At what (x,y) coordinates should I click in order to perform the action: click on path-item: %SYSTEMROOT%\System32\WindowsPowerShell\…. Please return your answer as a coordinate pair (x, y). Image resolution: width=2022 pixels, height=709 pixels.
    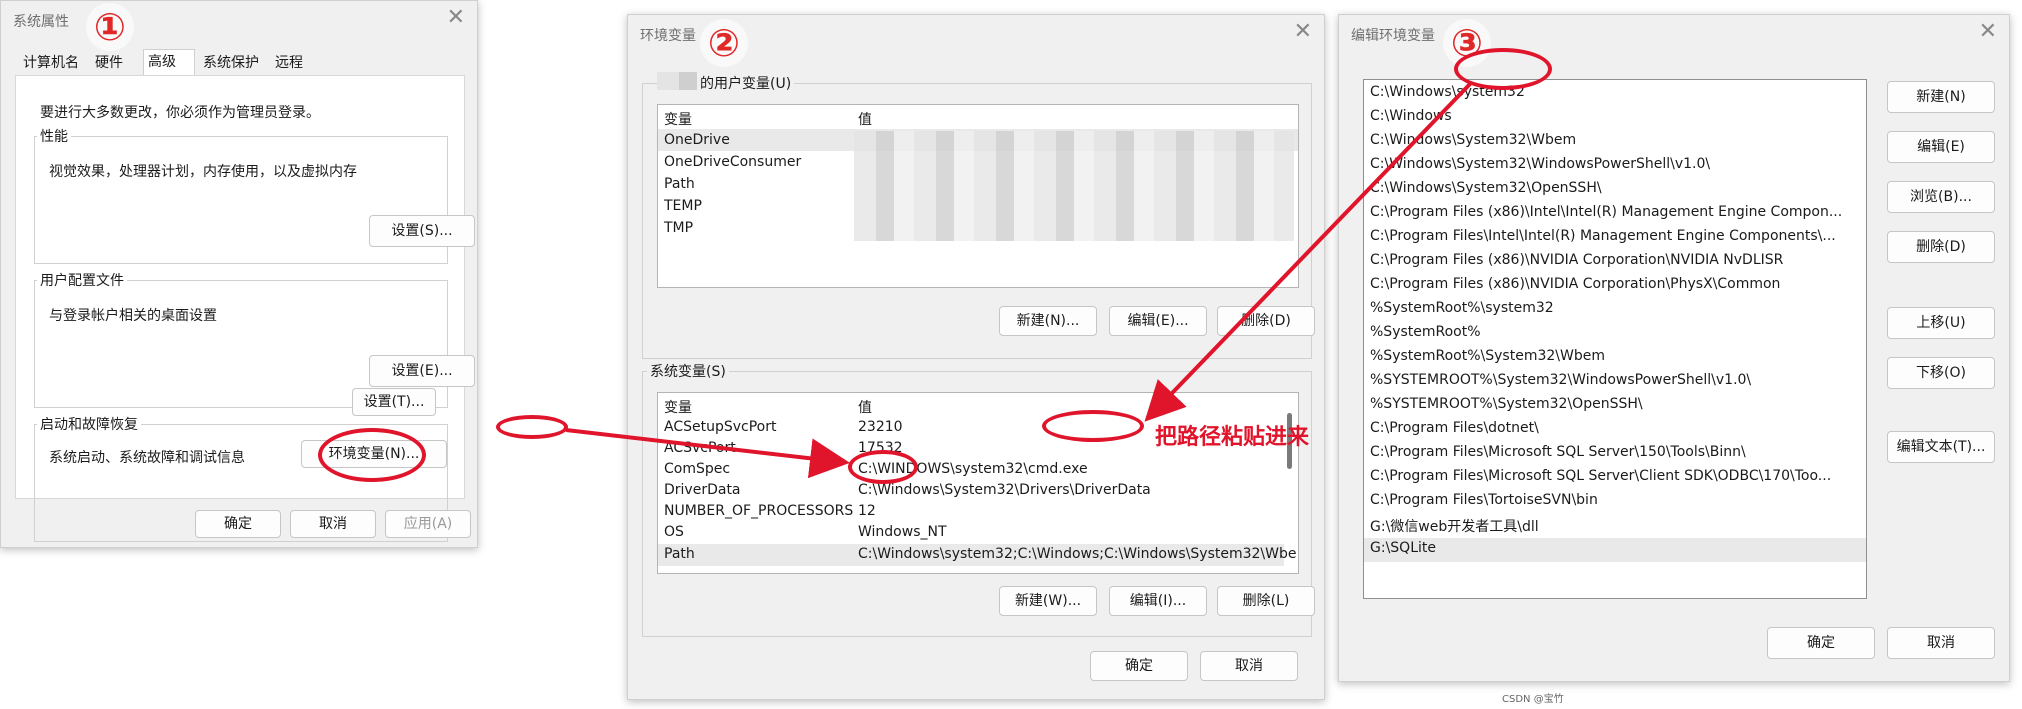
    Looking at the image, I should click on (1560, 380).